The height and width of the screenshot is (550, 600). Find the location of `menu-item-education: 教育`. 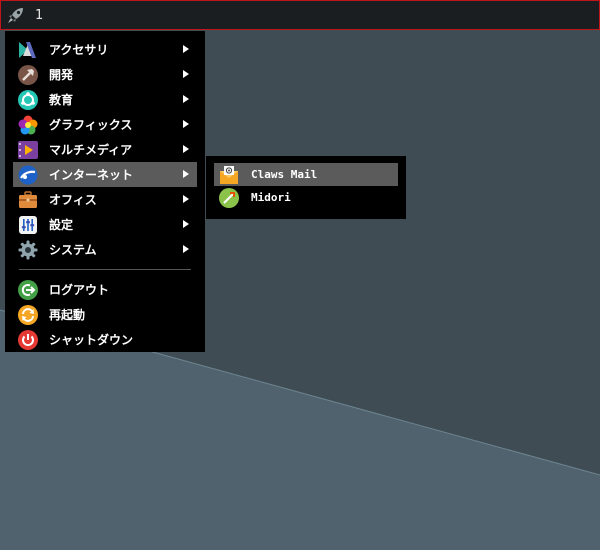

menu-item-education: 教育 is located at coordinates (105, 99).